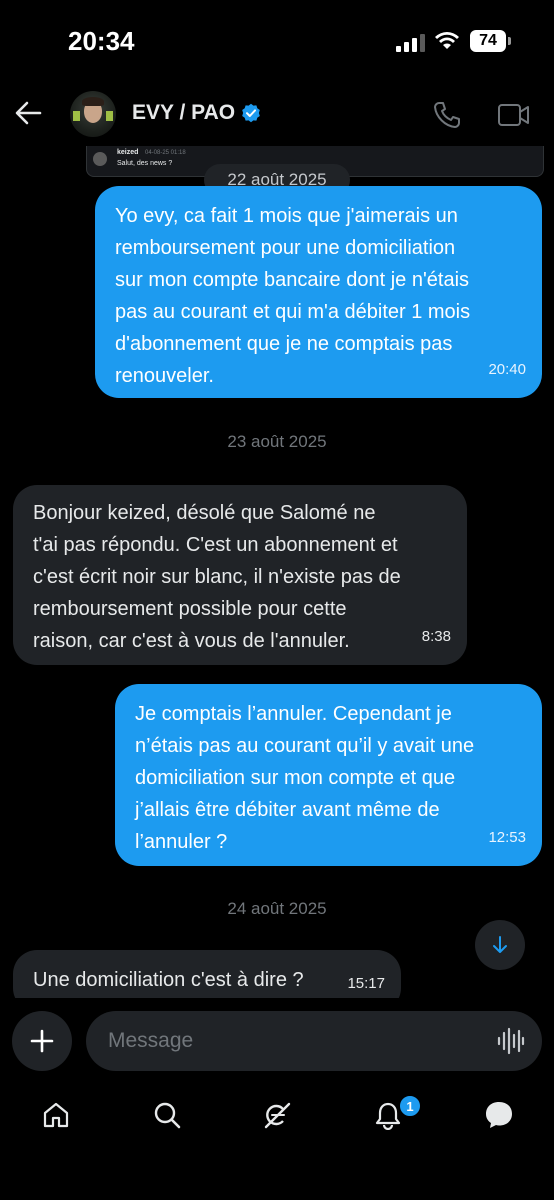 Image resolution: width=554 pixels, height=1200 pixels. What do you see at coordinates (509, 41) in the screenshot?
I see `battery-tip` at bounding box center [509, 41].